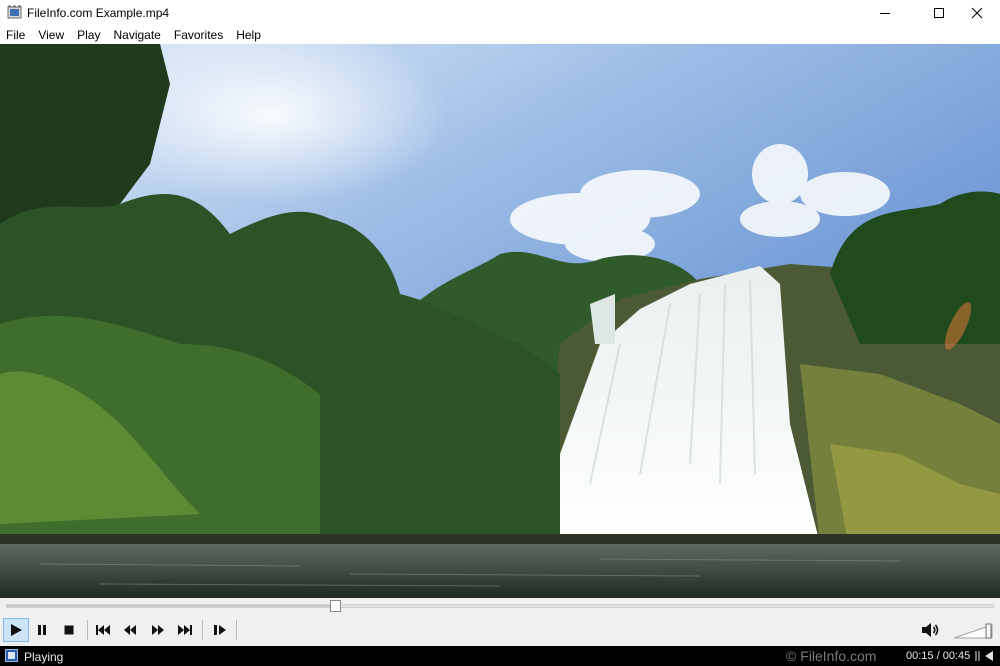 Image resolution: width=1000 pixels, height=666 pixels. I want to click on seek-bar, so click(500, 606).